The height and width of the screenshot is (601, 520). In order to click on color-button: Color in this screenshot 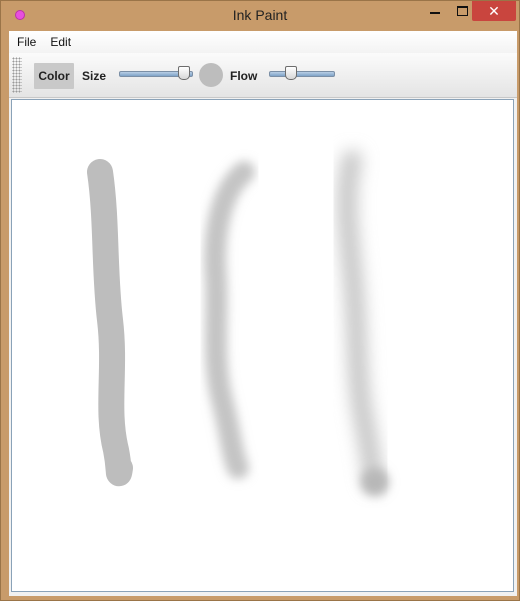, I will do `click(54, 76)`.